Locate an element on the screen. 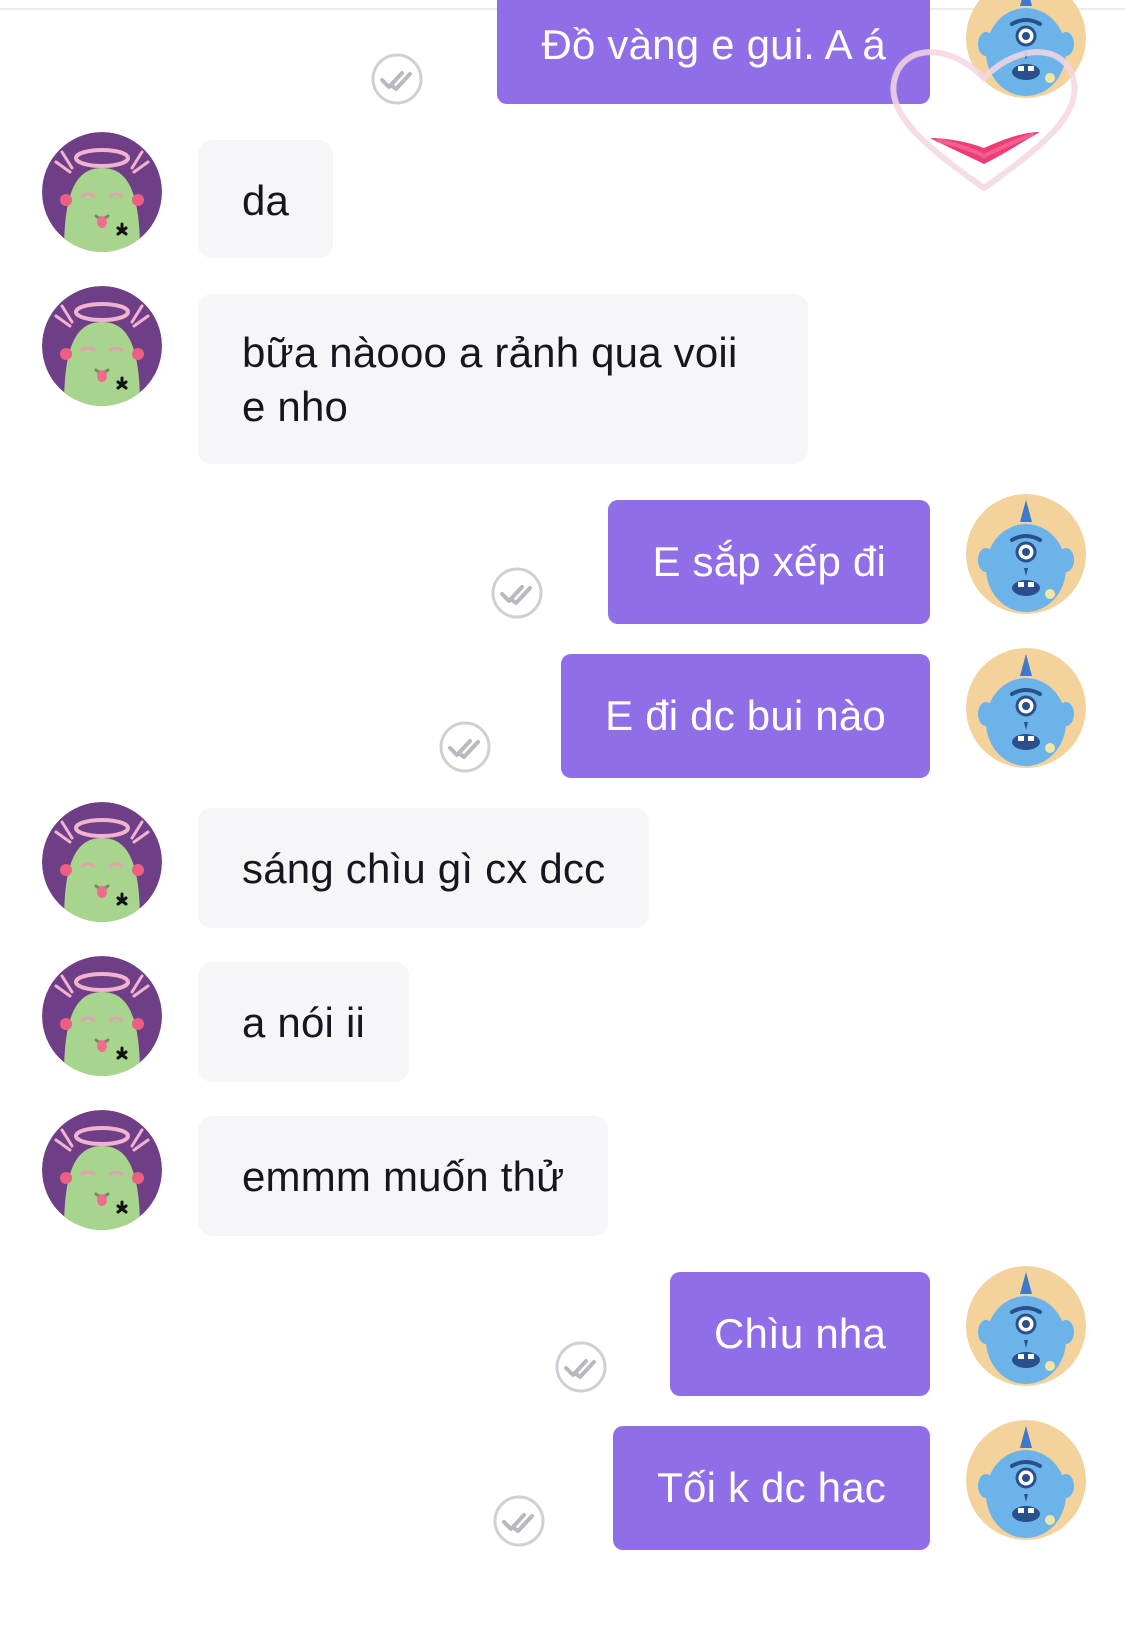 This screenshot has width=1125, height=1644. message-bubble-incoming: emmm muốn thử is located at coordinates (403, 1176).